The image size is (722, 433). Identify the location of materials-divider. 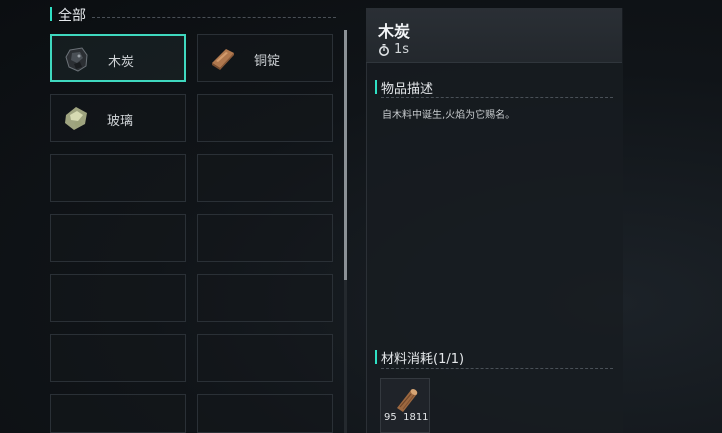
(497, 368).